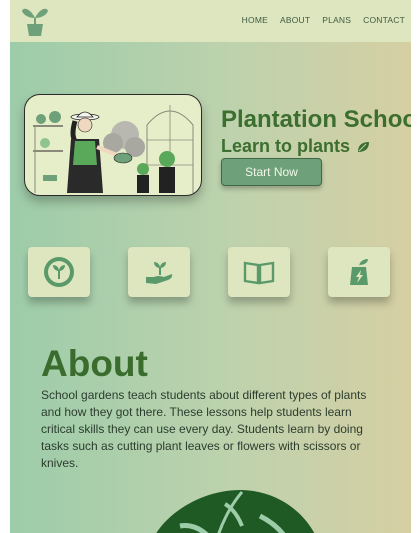  What do you see at coordinates (210, 21) in the screenshot?
I see `navbar: HOME ABOUT PLANS CONTACT` at bounding box center [210, 21].